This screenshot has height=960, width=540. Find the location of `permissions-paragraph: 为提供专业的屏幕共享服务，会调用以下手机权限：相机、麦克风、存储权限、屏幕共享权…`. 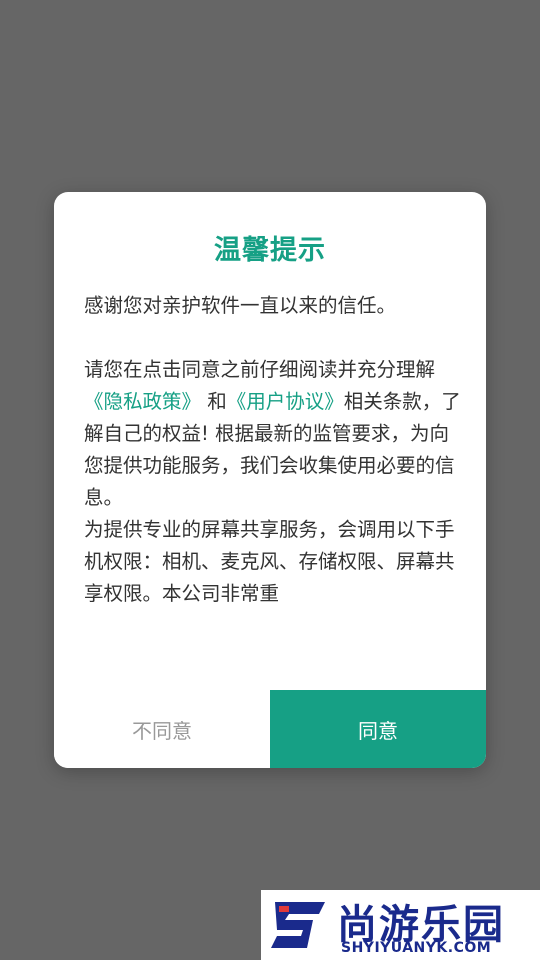

permissions-paragraph: 为提供专业的屏幕共享服务，会调用以下手机权限：相机、麦克风、存储权限、屏幕共享权… is located at coordinates (269, 561).